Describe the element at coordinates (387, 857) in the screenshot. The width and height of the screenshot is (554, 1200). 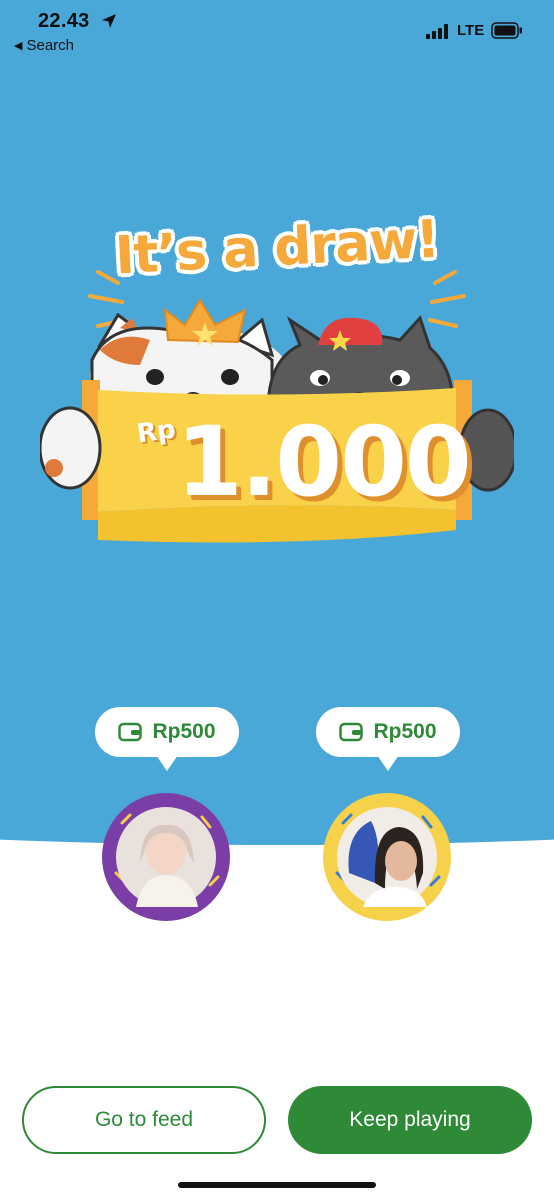
I see `player-2-avatar` at that location.